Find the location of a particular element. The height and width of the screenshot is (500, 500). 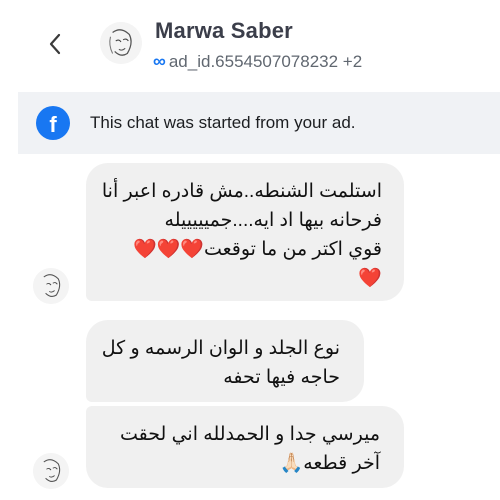

ad-id-line: ∞ ad_id.6554507078232 +2 is located at coordinates (257, 61).